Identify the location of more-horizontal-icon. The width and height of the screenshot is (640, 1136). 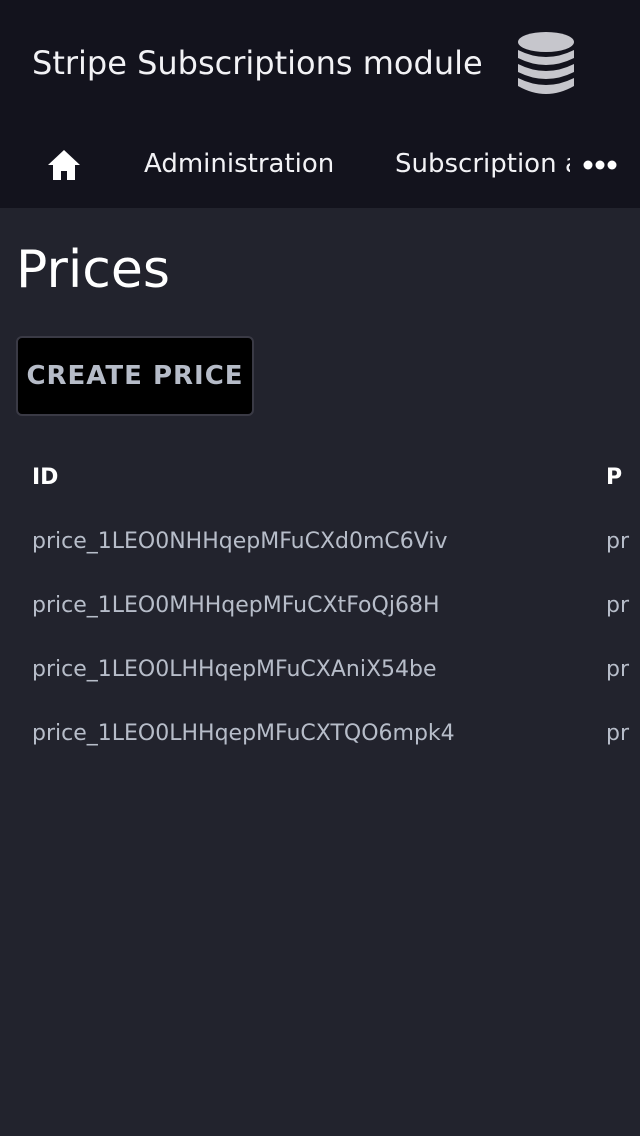
(600, 165).